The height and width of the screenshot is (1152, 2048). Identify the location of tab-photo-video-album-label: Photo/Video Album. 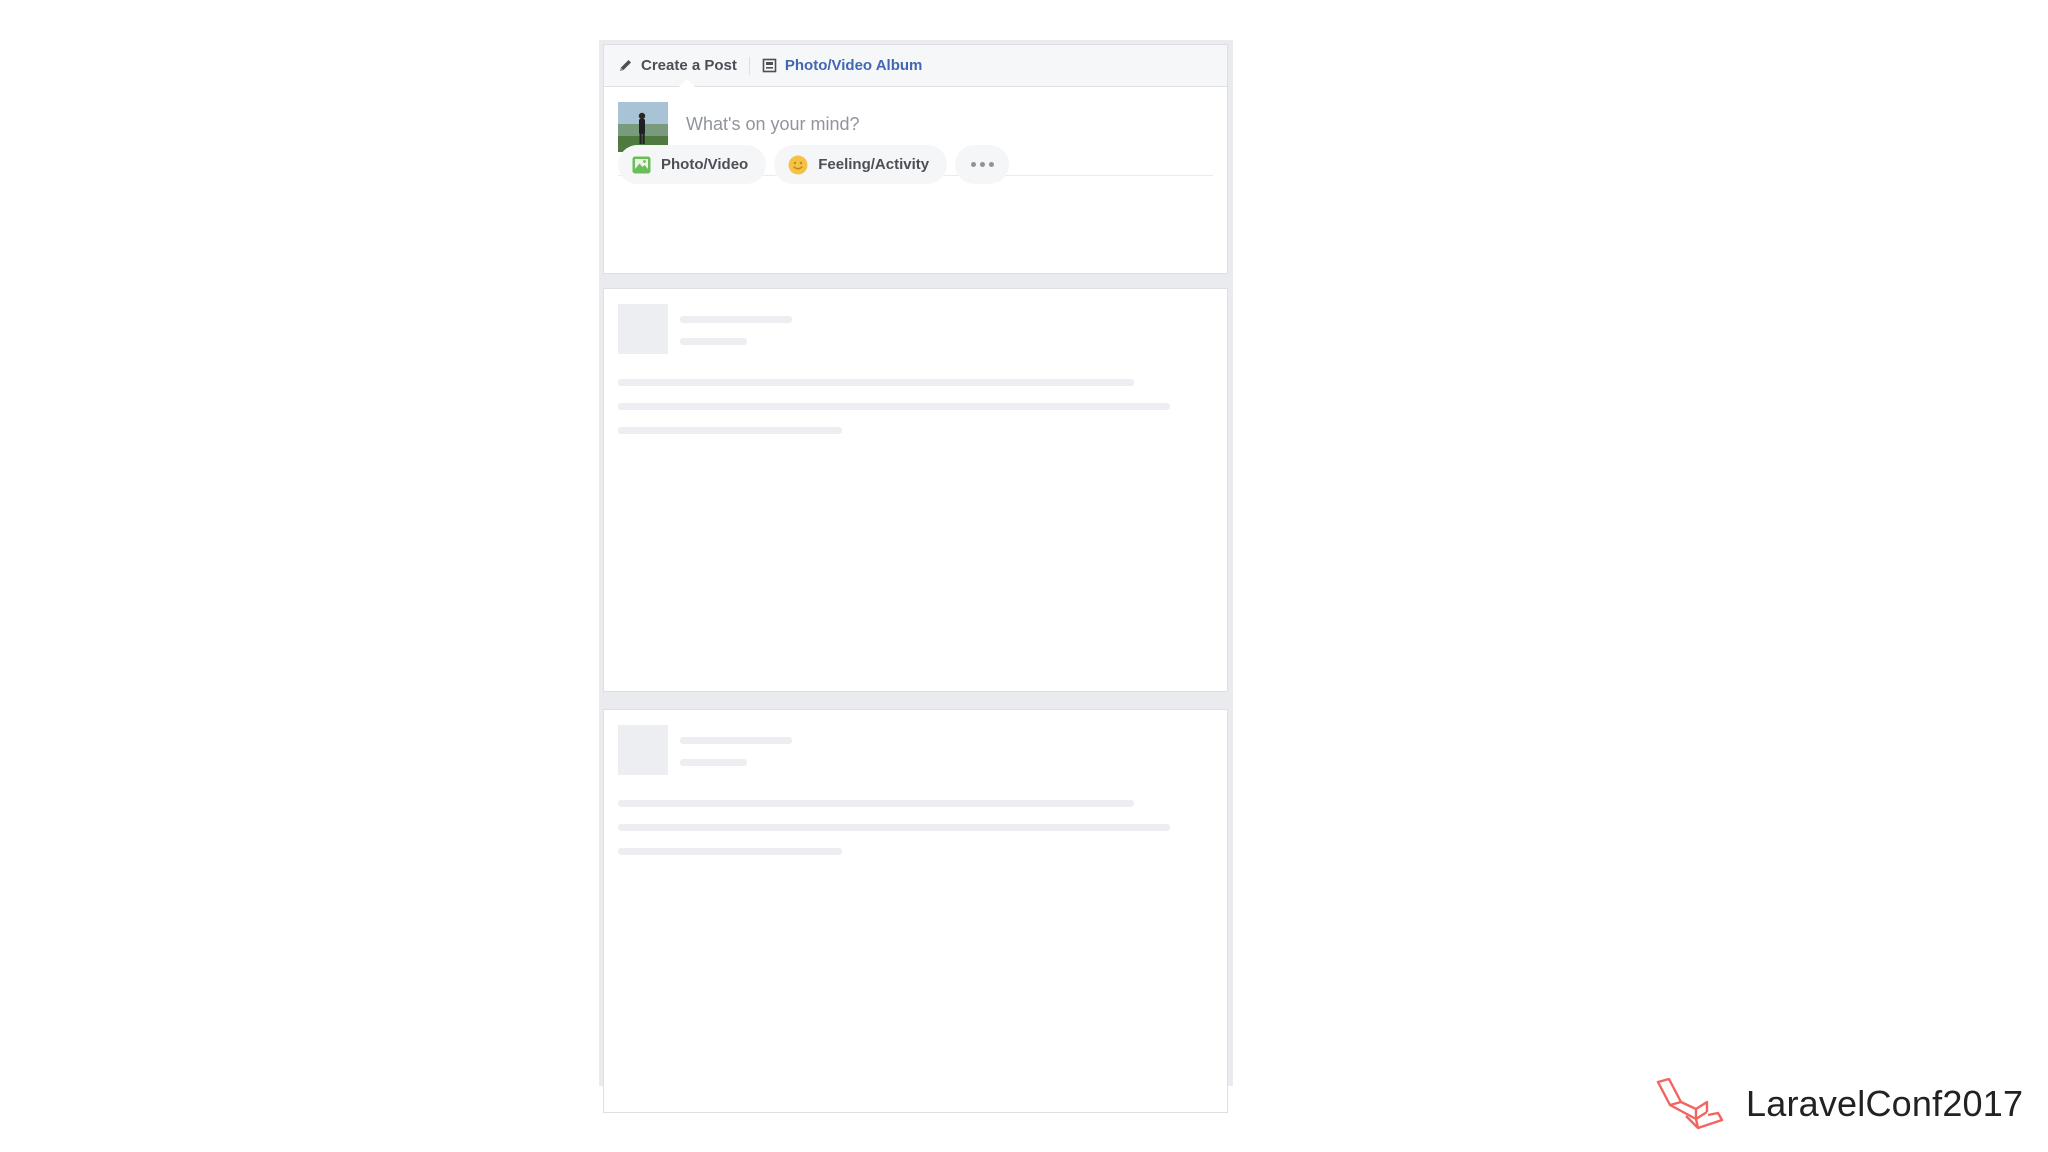
(853, 65).